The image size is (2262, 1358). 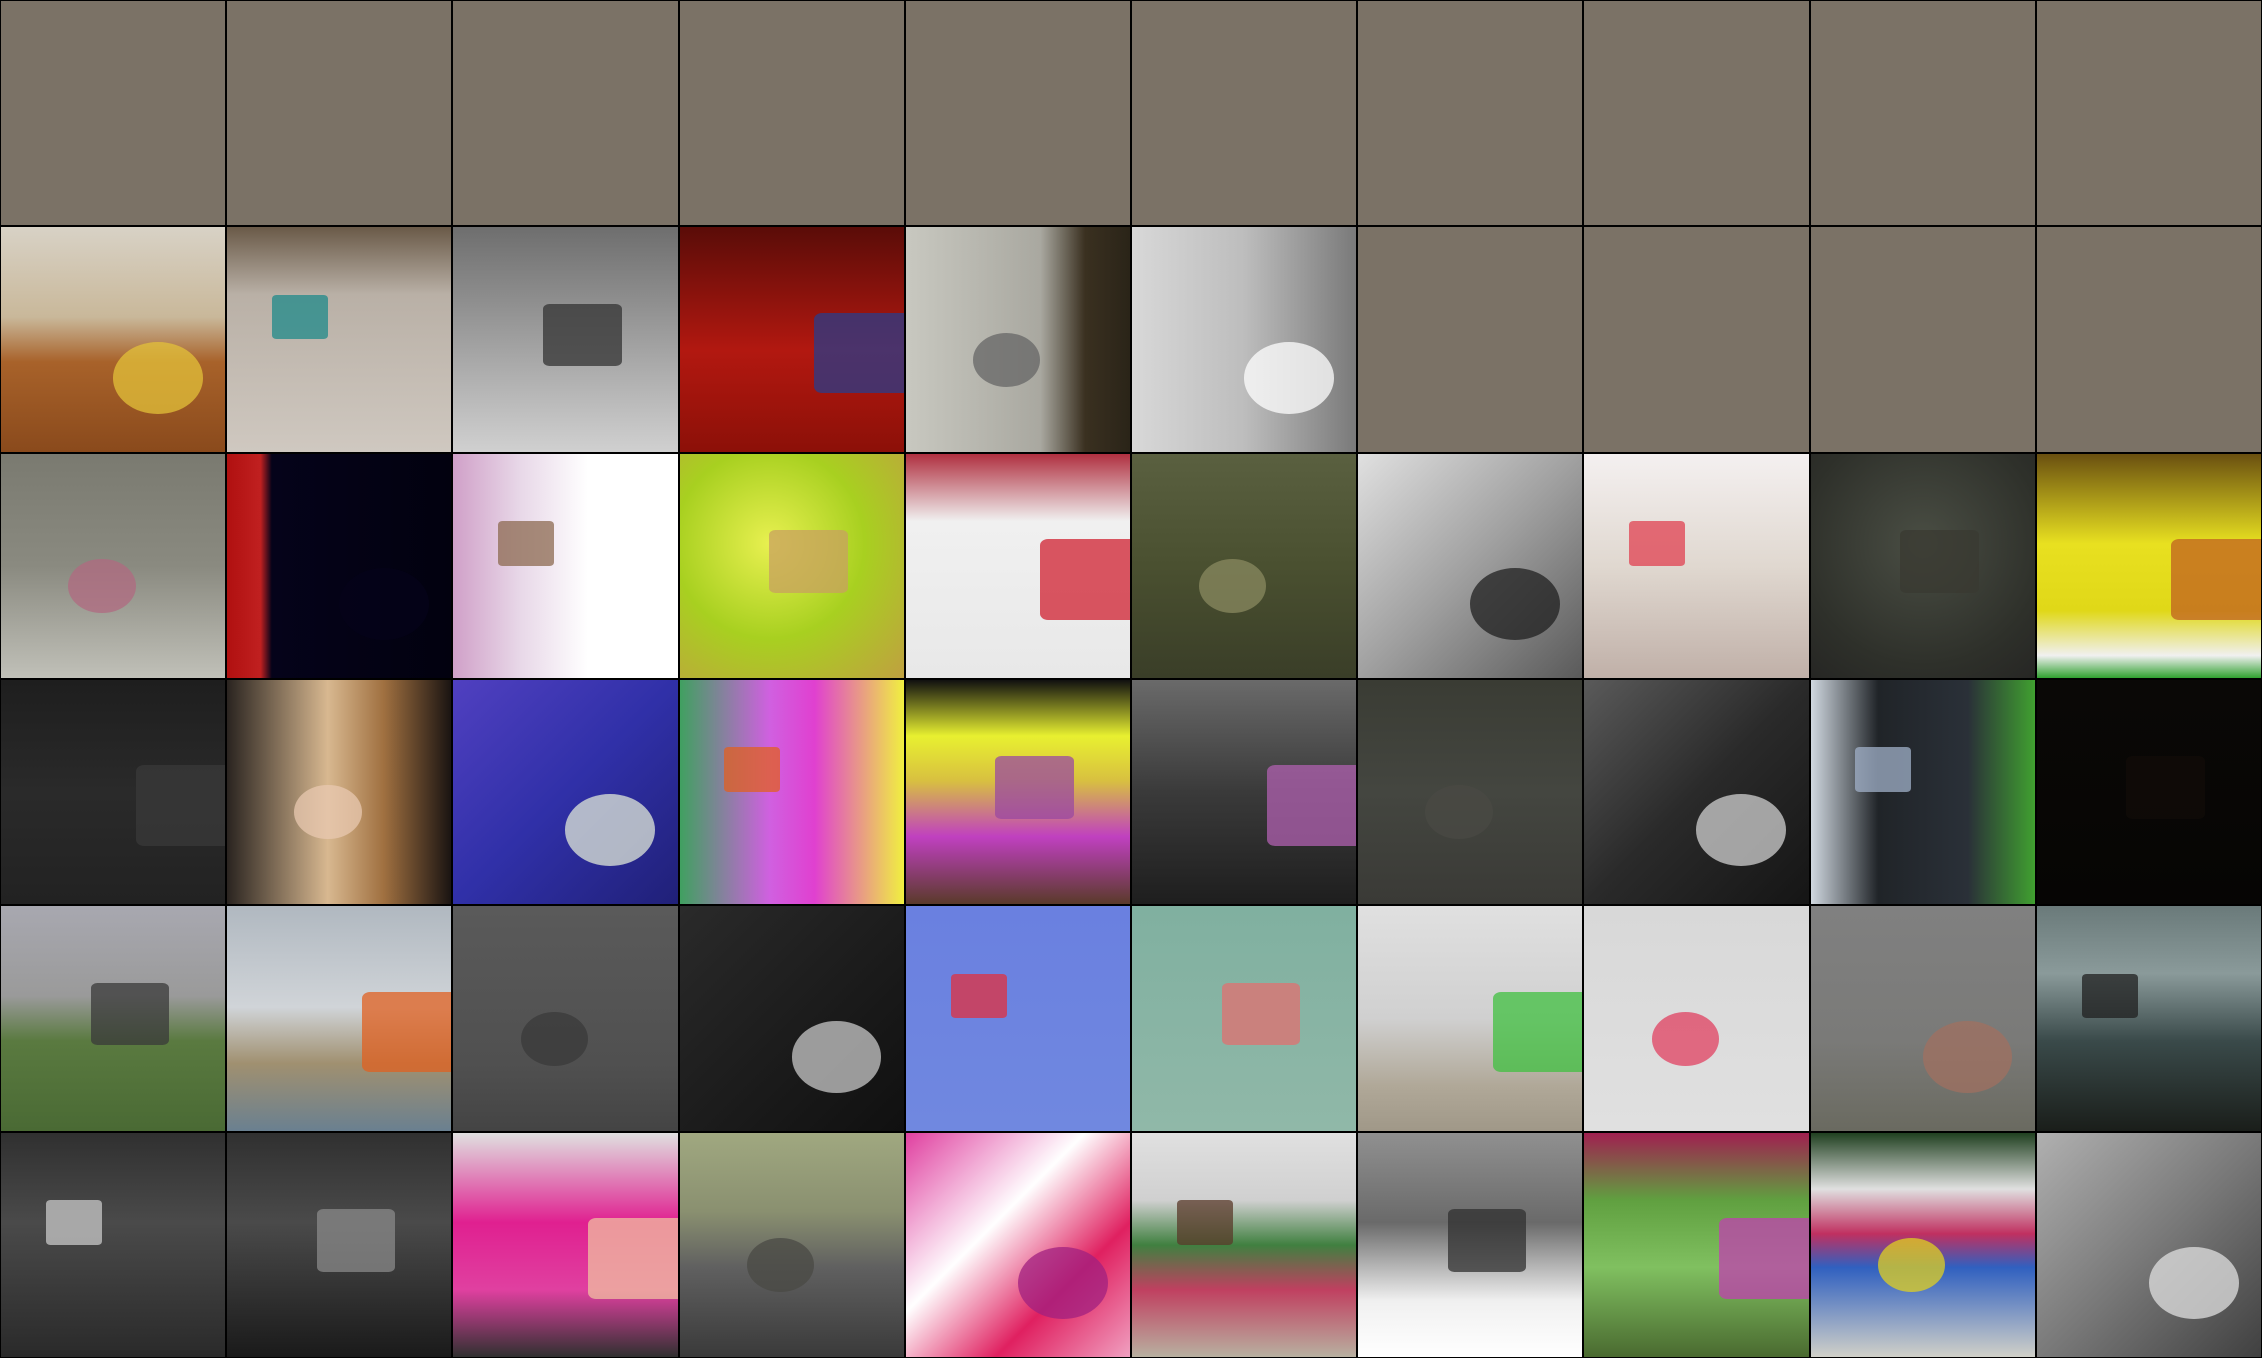 I want to click on pale-sky-kite-photo, so click(x=1696, y=1018).